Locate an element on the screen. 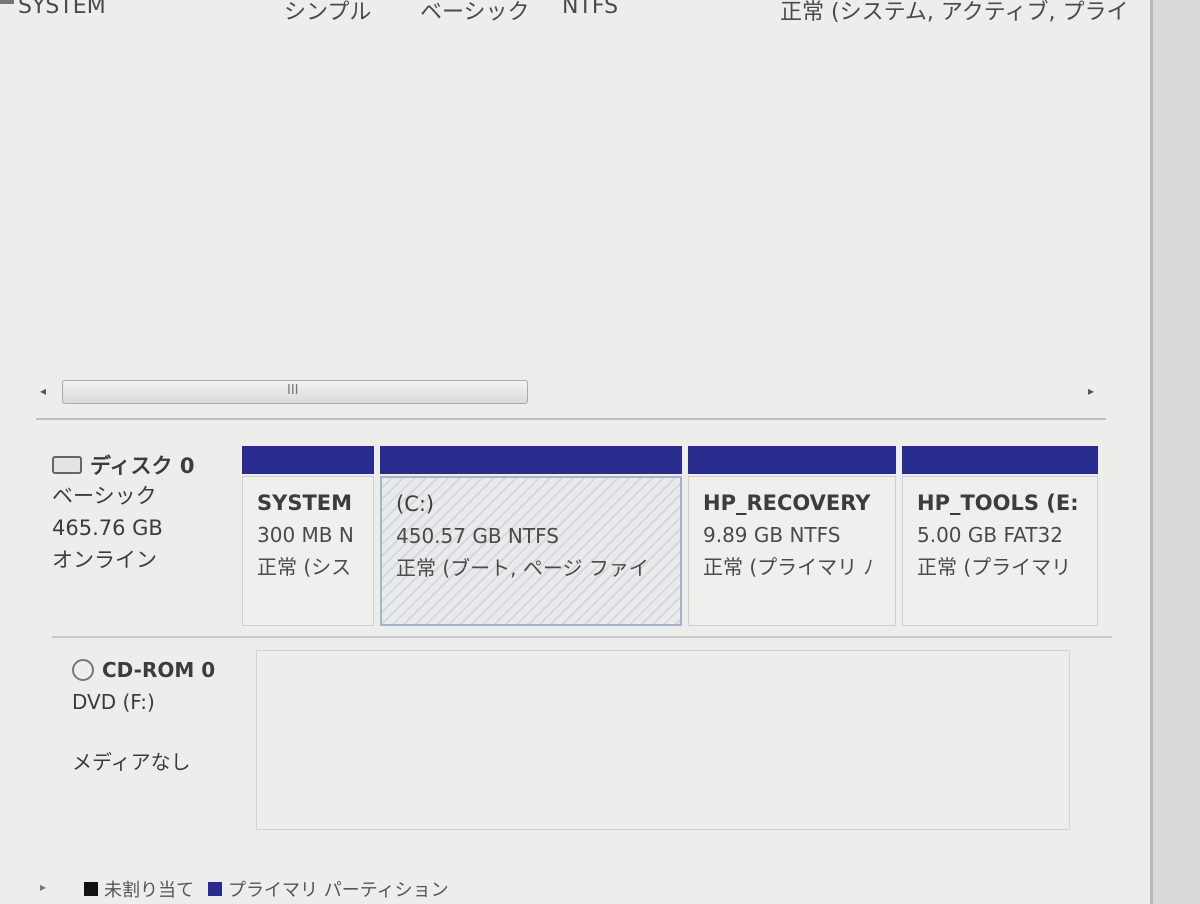 This screenshot has height=904, width=1200. partition-size: 9.89 GB NTFS is located at coordinates (772, 535).